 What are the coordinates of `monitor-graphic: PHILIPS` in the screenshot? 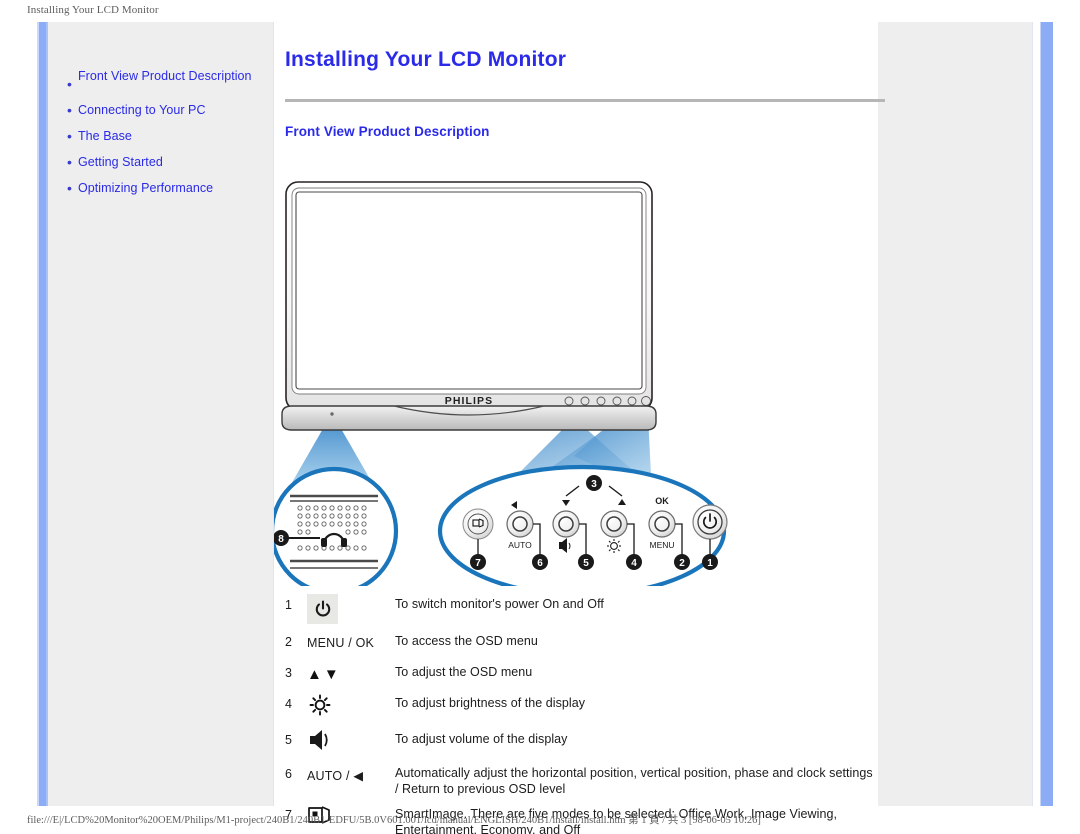 It's located at (469, 306).